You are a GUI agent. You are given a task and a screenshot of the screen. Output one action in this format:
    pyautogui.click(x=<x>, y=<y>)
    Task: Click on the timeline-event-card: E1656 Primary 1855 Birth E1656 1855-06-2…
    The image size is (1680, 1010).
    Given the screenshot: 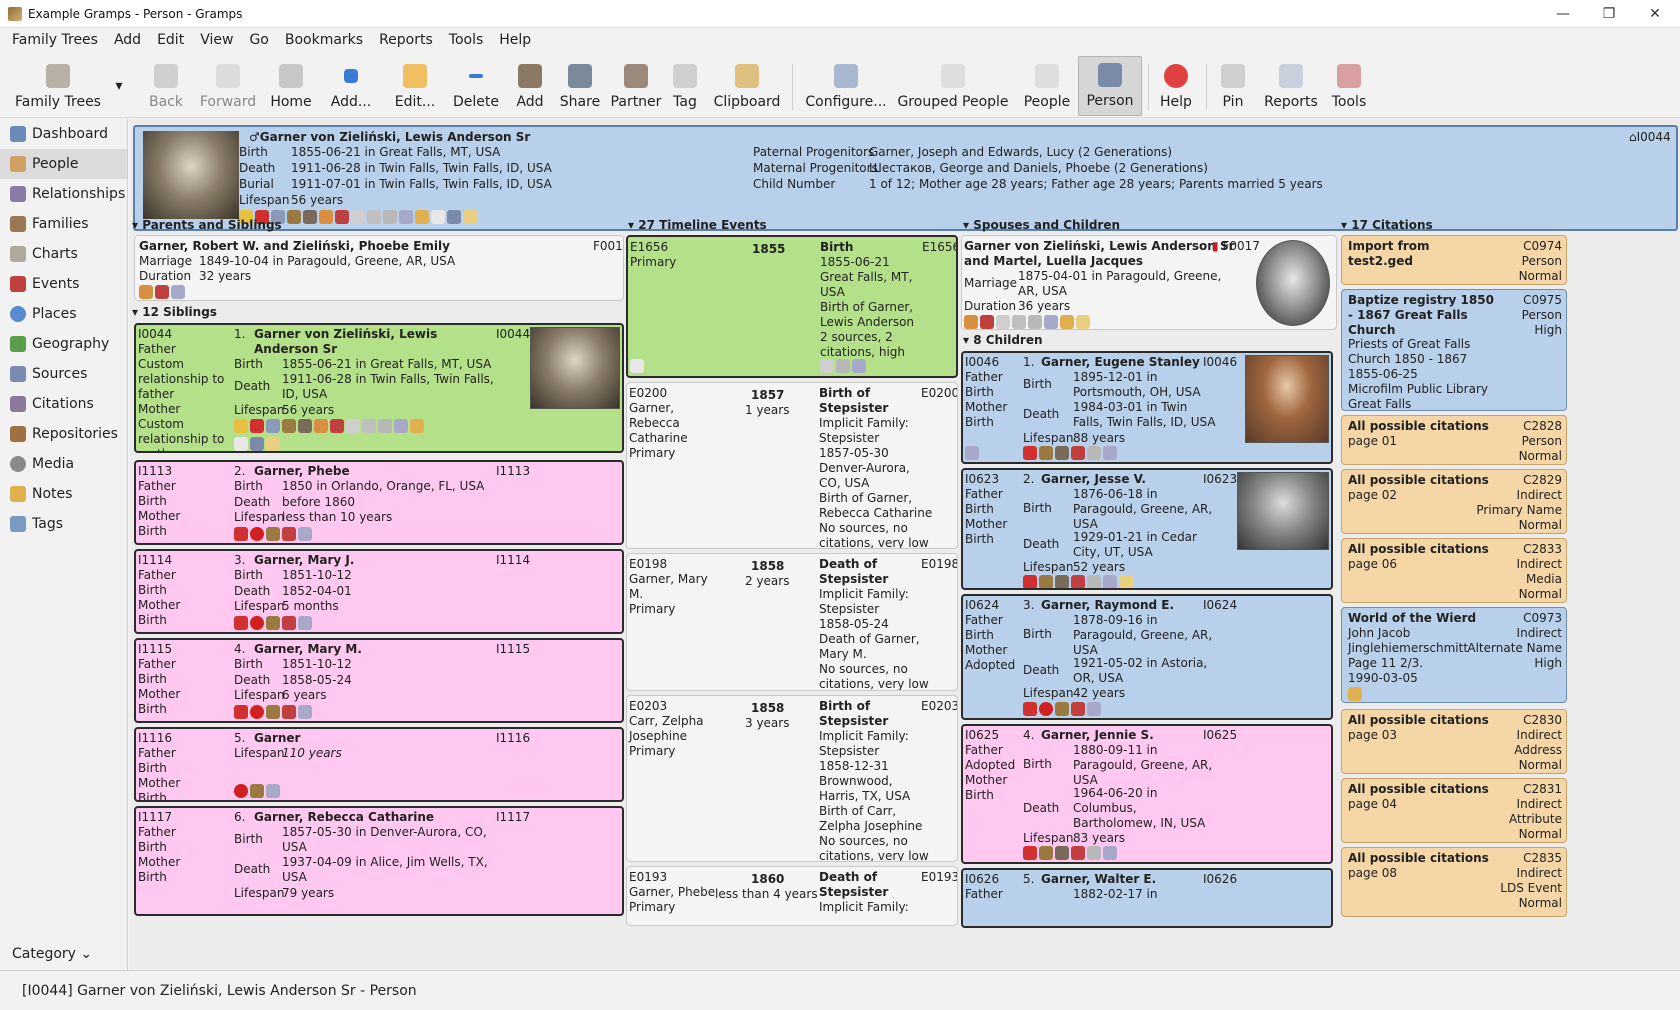 What is the action you would take?
    pyautogui.click(x=792, y=306)
    